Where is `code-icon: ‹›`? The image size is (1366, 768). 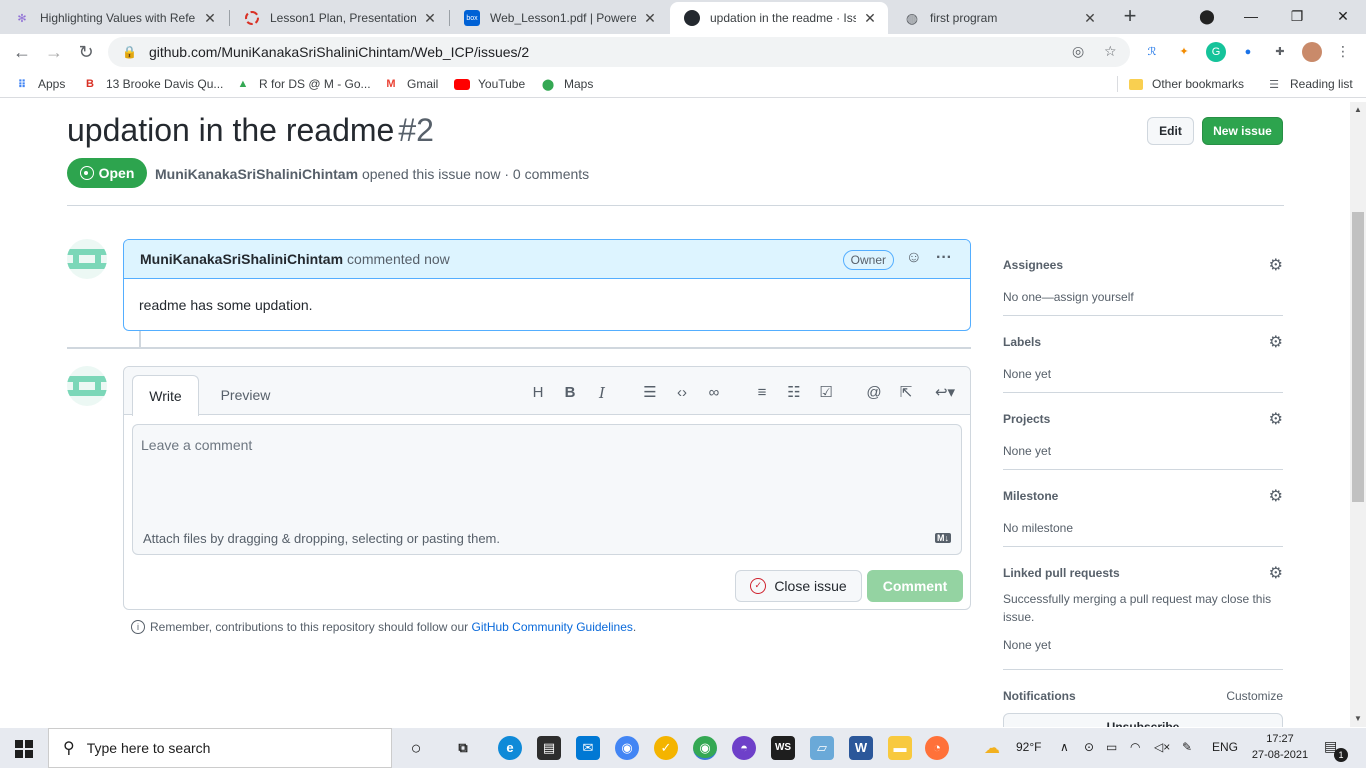 code-icon: ‹› is located at coordinates (682, 393).